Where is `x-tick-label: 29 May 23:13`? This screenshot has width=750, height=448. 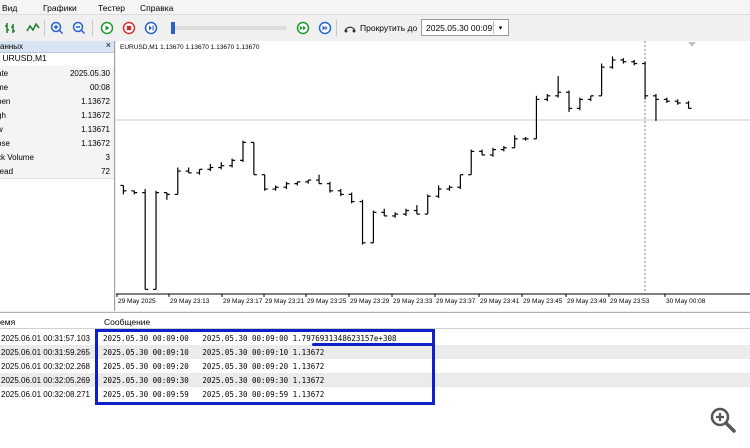
x-tick-label: 29 May 23:13 is located at coordinates (190, 301).